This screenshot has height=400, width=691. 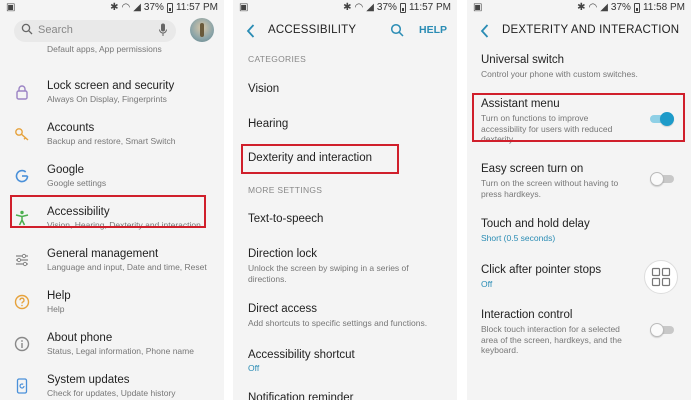 What do you see at coordinates (80, 338) in the screenshot?
I see `settings-item-title: About phone` at bounding box center [80, 338].